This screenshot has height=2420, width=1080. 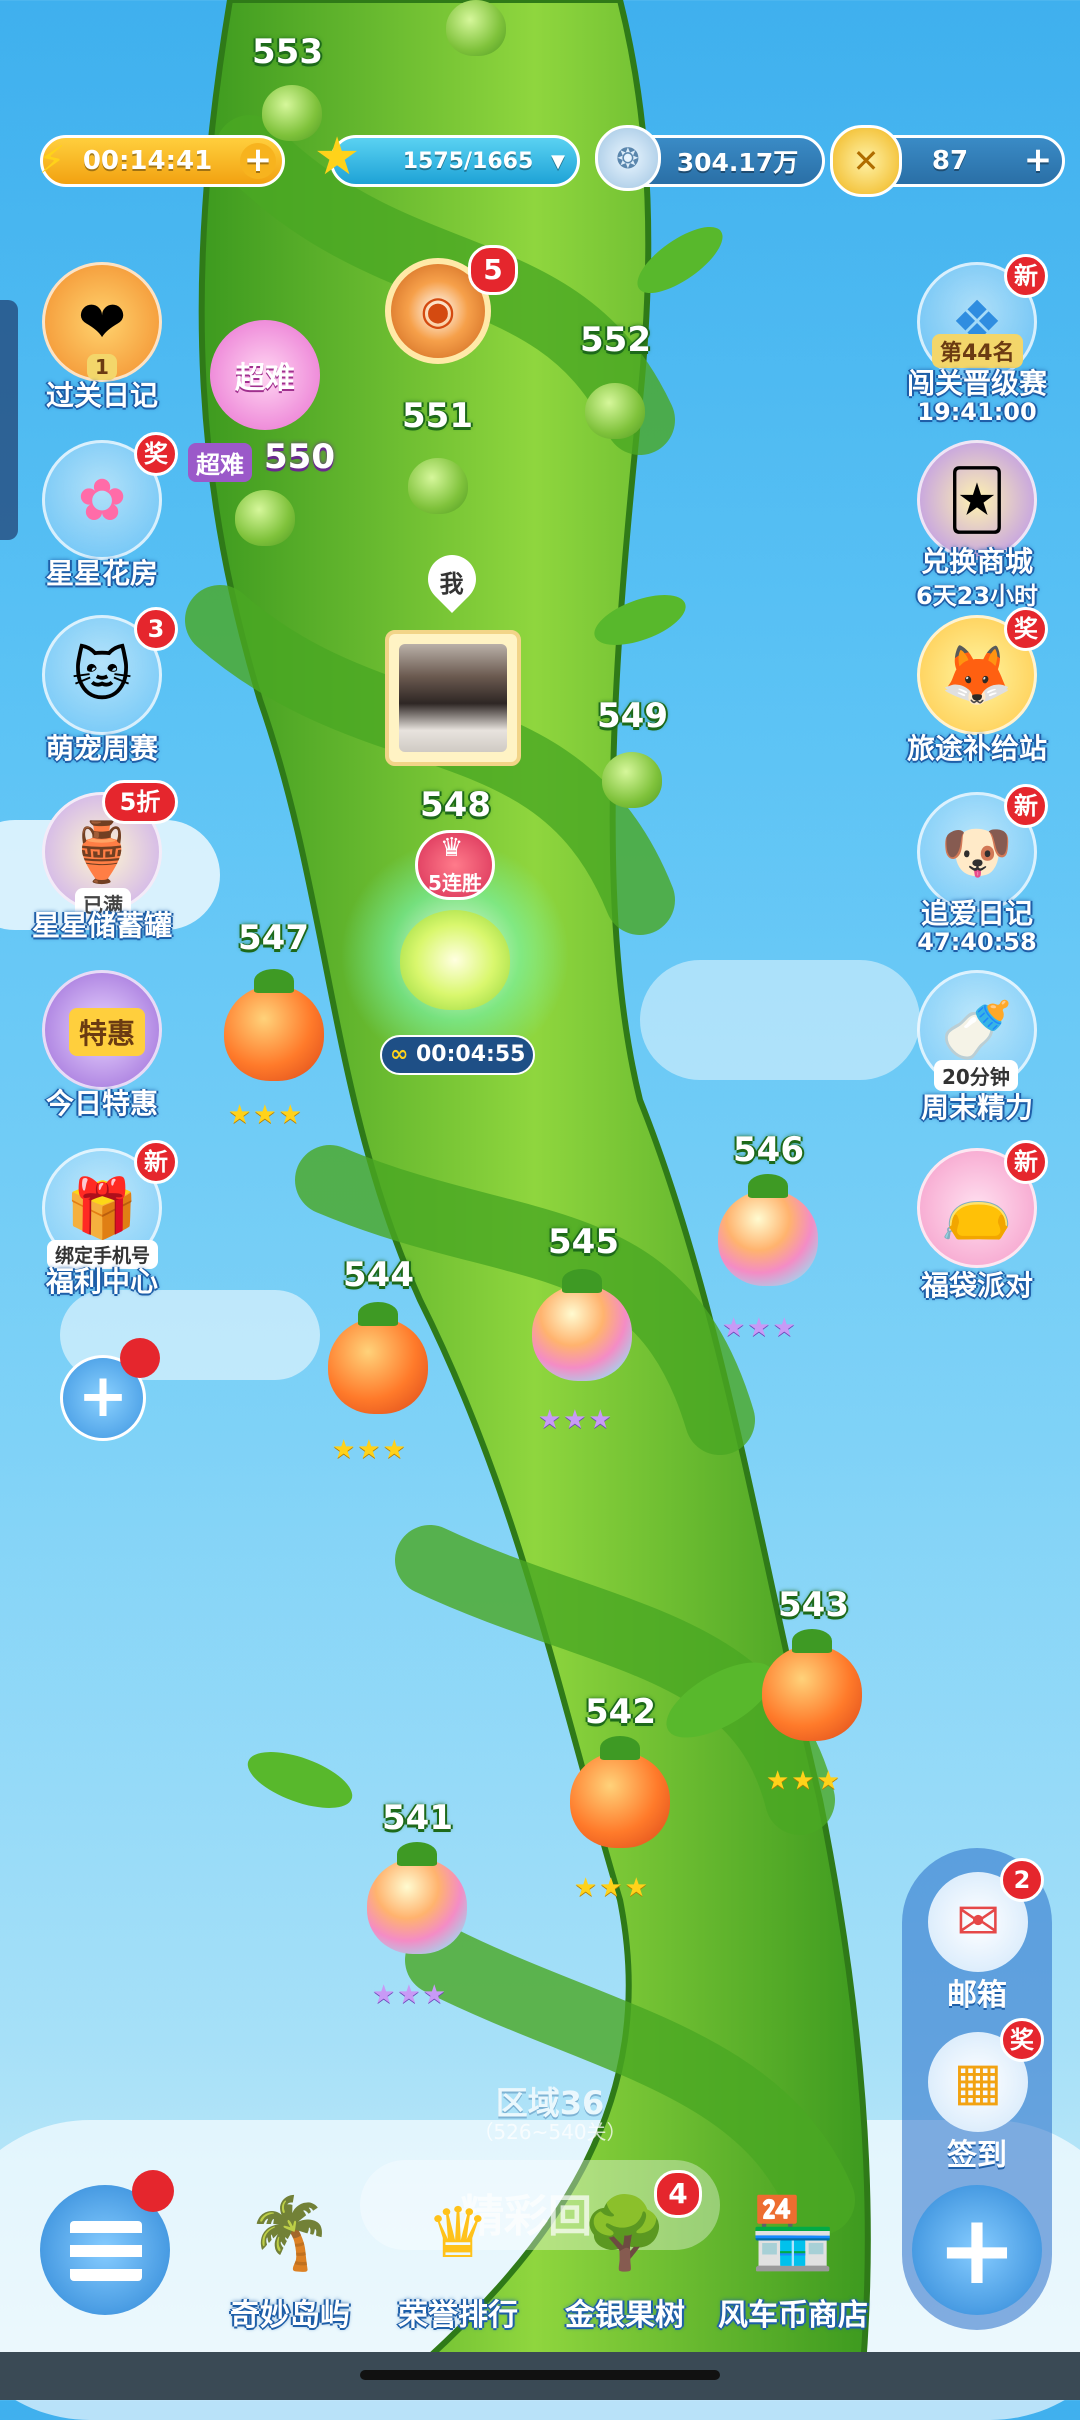 I want to click on level-timer: ∞ 00:04:55, so click(x=457, y=1055).